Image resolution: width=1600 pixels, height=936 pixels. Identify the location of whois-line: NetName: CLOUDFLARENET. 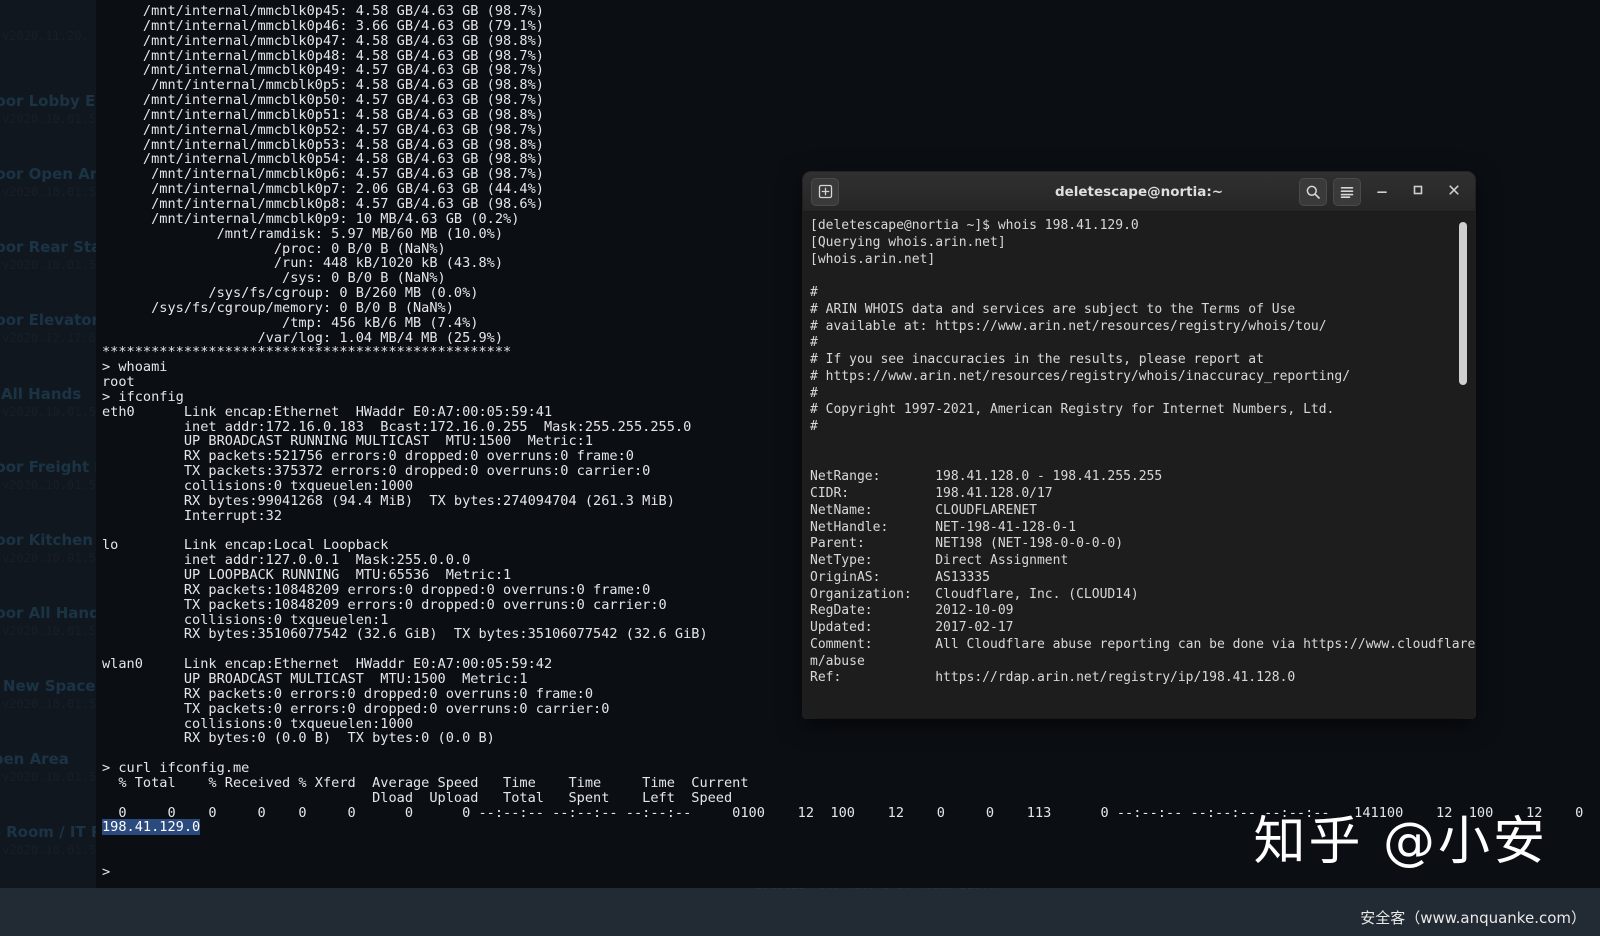
(923, 510).